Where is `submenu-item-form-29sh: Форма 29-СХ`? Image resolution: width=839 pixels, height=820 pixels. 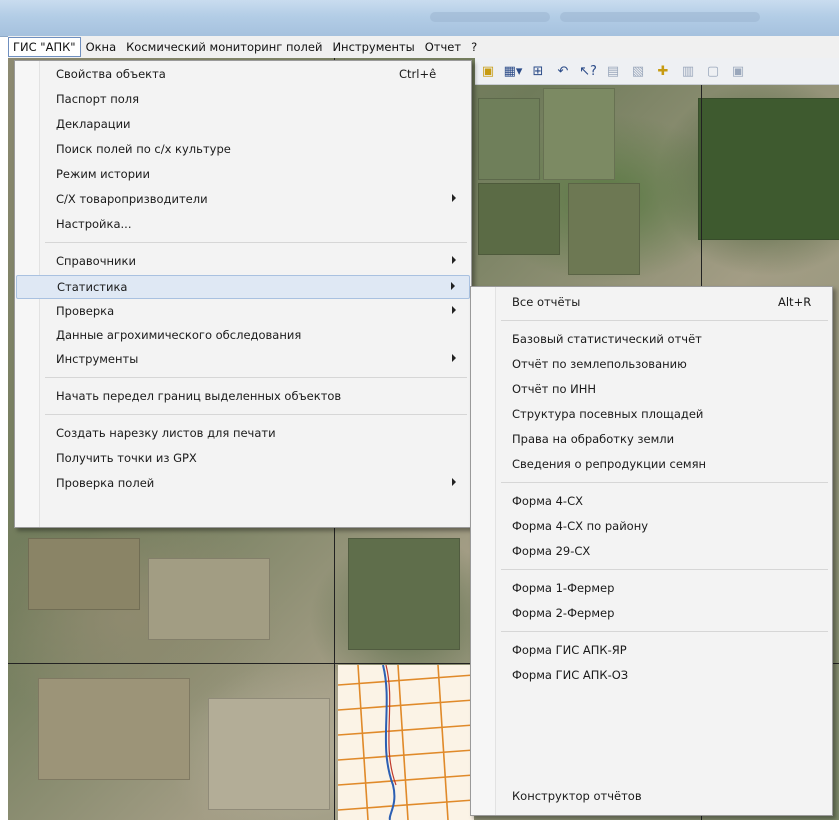 submenu-item-form-29sh: Форма 29-СХ is located at coordinates (651, 552).